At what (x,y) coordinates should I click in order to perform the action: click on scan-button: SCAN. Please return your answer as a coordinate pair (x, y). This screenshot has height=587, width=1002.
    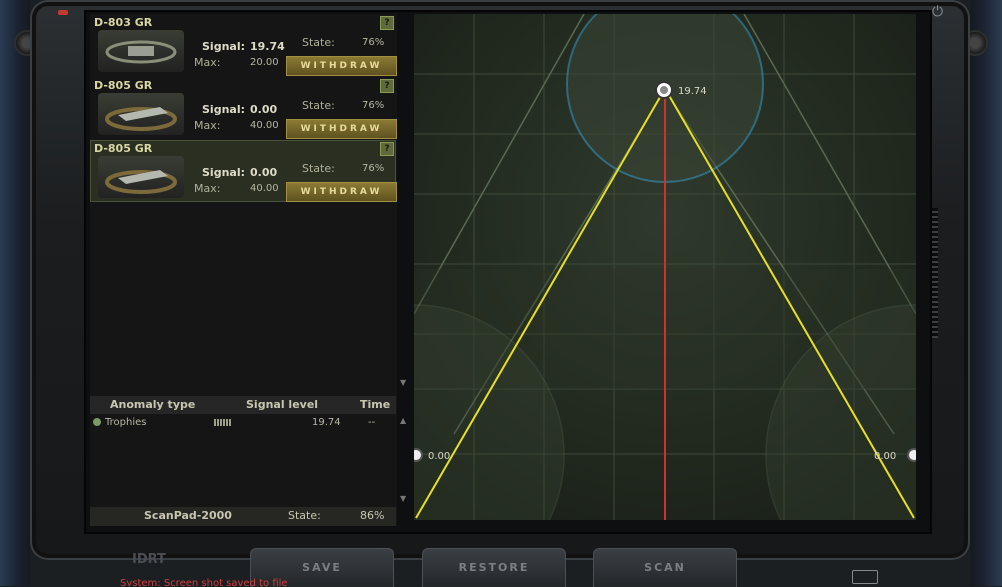
    Looking at the image, I should click on (665, 567).